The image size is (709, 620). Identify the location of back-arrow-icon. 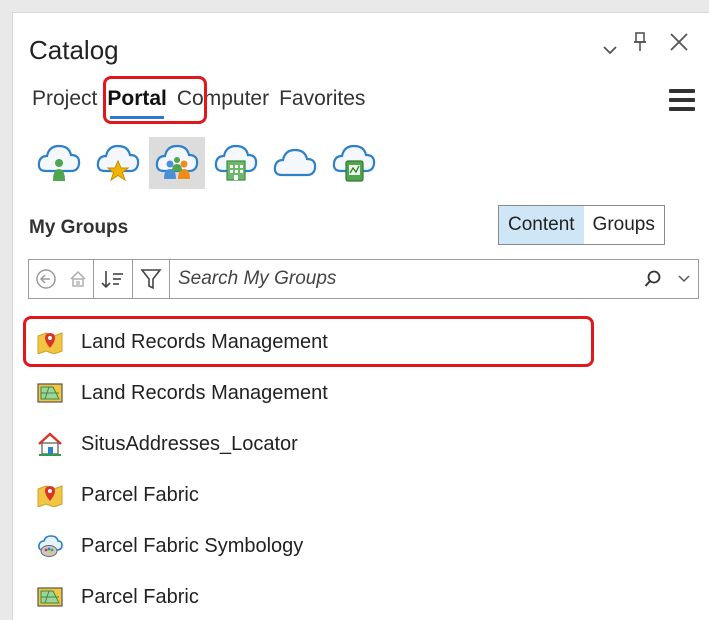
(46, 279).